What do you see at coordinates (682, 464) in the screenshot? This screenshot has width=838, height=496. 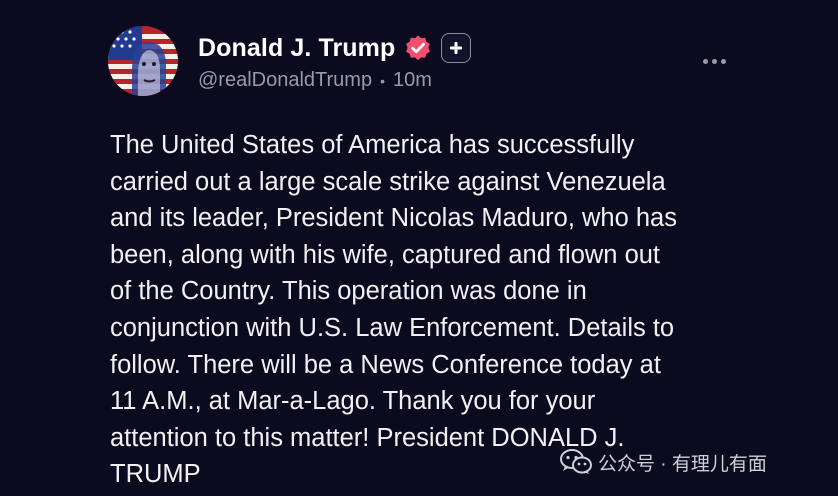 I see `watermark-text: 公众号 · 有理儿有面` at bounding box center [682, 464].